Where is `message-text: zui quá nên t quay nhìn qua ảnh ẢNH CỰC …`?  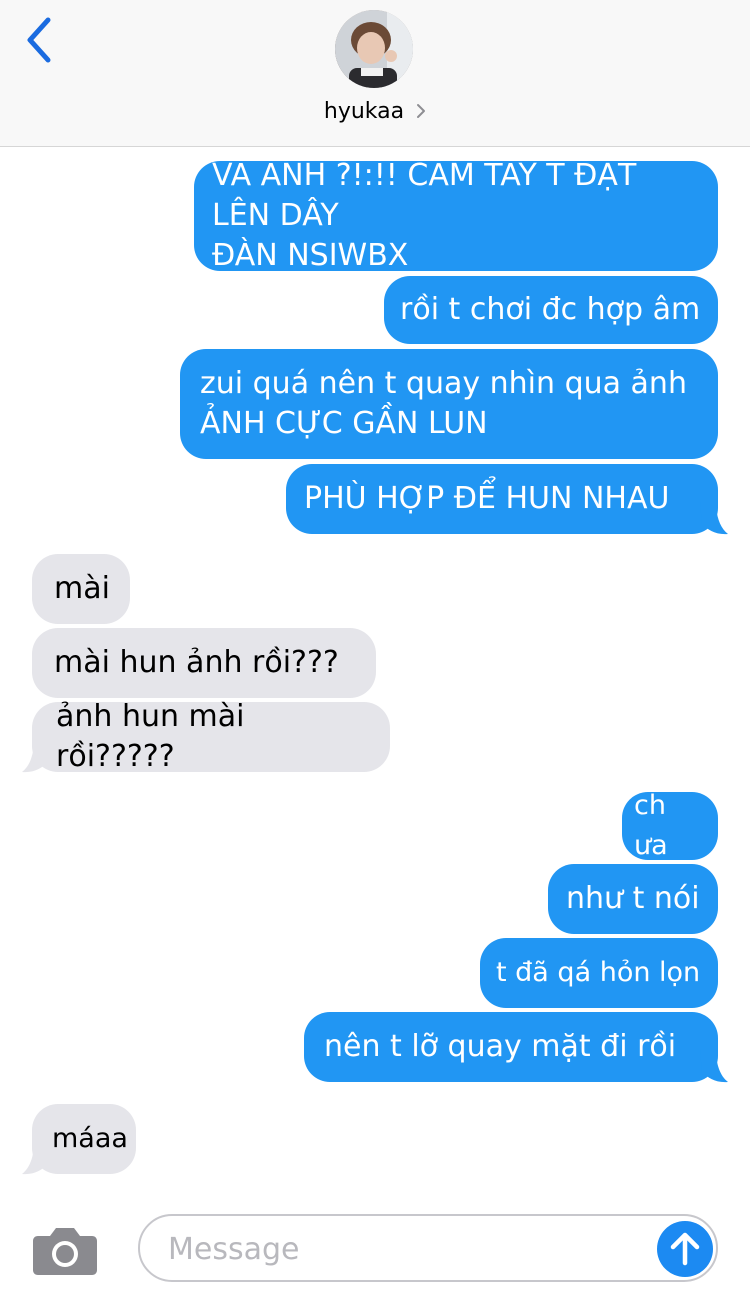
message-text: zui quá nên t quay nhìn qua ảnh ẢNH CỰC … is located at coordinates (443, 403).